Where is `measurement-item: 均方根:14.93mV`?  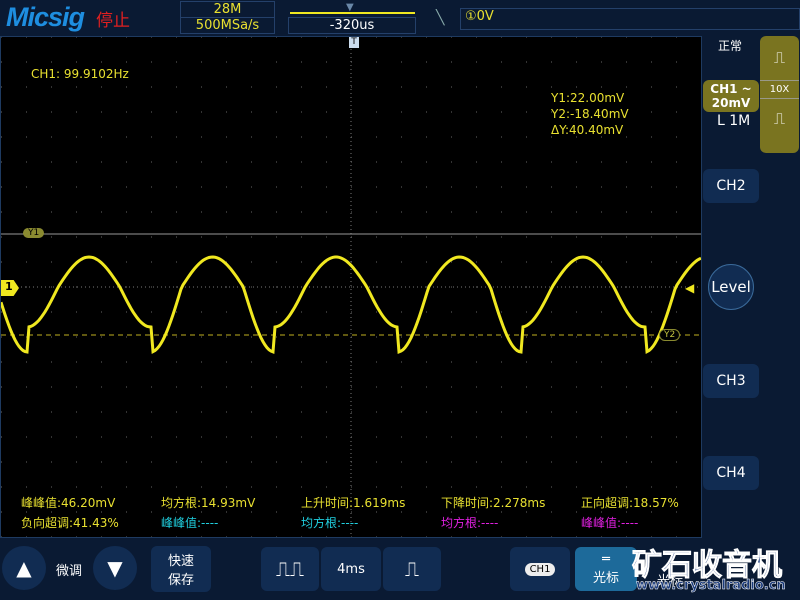
measurement-item: 均方根:14.93mV is located at coordinates (208, 503).